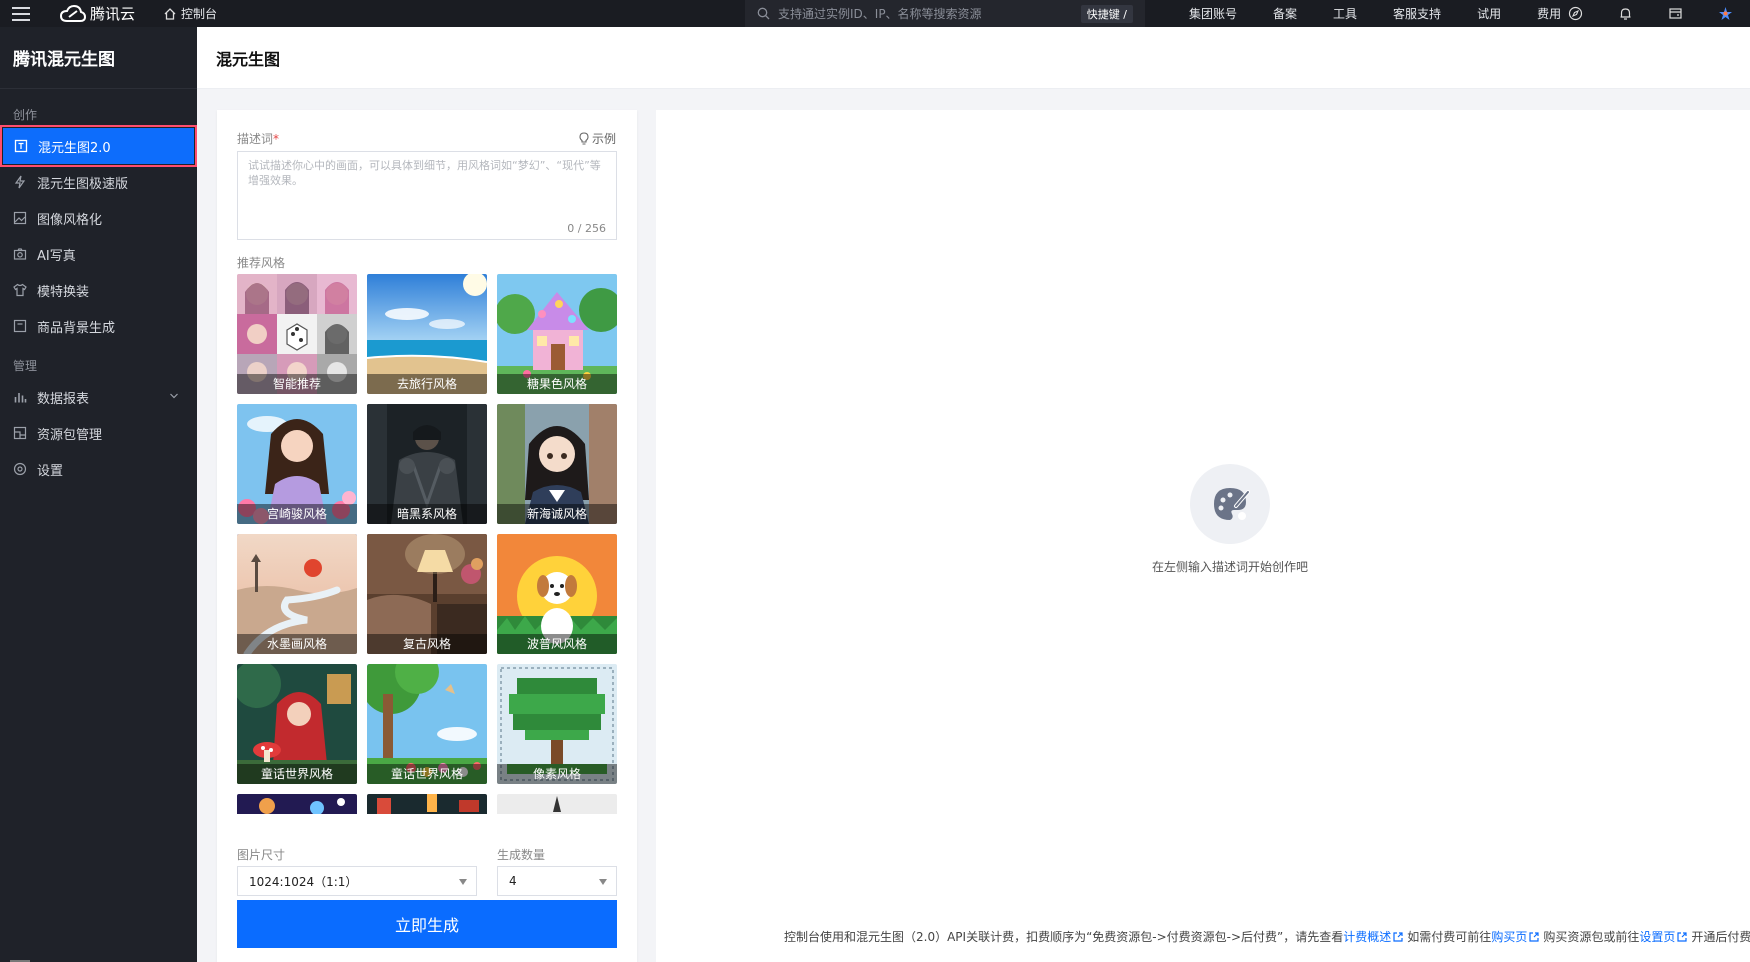  What do you see at coordinates (248, 59) in the screenshot?
I see `page-title: 混元生图` at bounding box center [248, 59].